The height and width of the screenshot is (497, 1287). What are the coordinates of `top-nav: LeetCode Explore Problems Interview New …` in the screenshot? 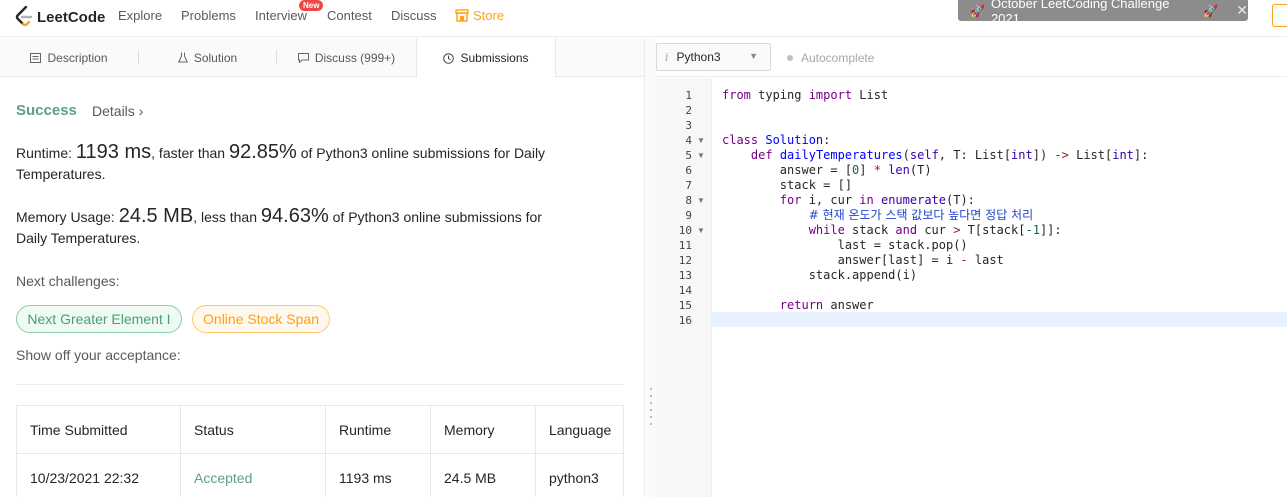 It's located at (643, 18).